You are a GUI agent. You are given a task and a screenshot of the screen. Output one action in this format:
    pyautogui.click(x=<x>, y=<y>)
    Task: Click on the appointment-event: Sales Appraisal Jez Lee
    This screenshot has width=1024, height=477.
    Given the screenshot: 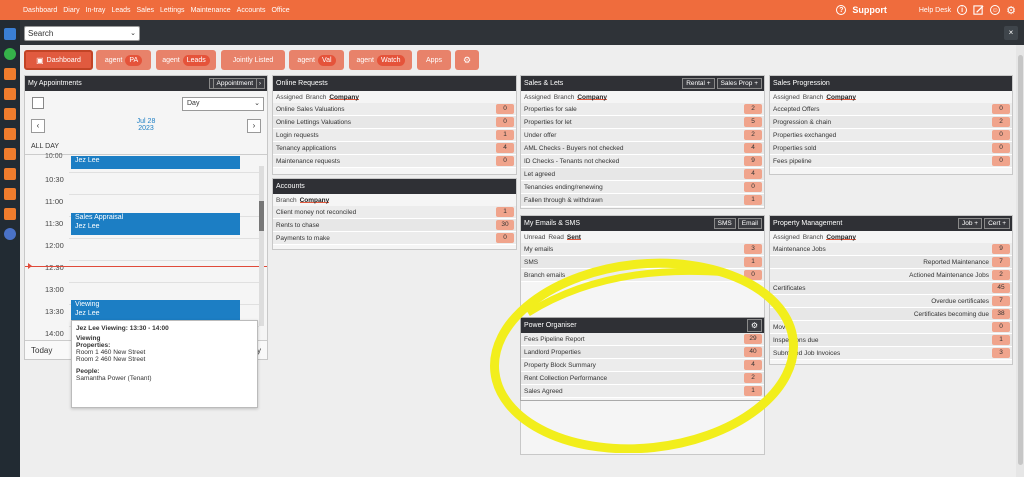 What is the action you would take?
    pyautogui.click(x=155, y=224)
    